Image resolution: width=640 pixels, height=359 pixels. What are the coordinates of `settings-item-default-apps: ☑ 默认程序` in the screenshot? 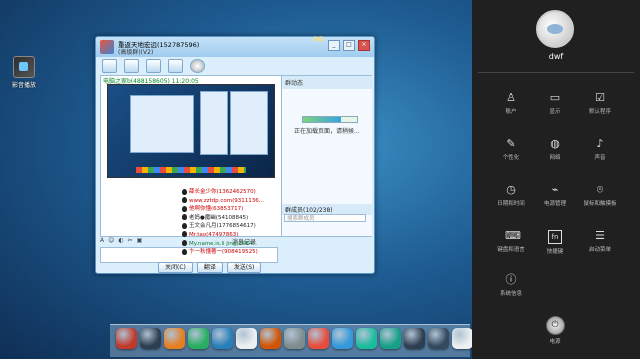 It's located at (600, 103).